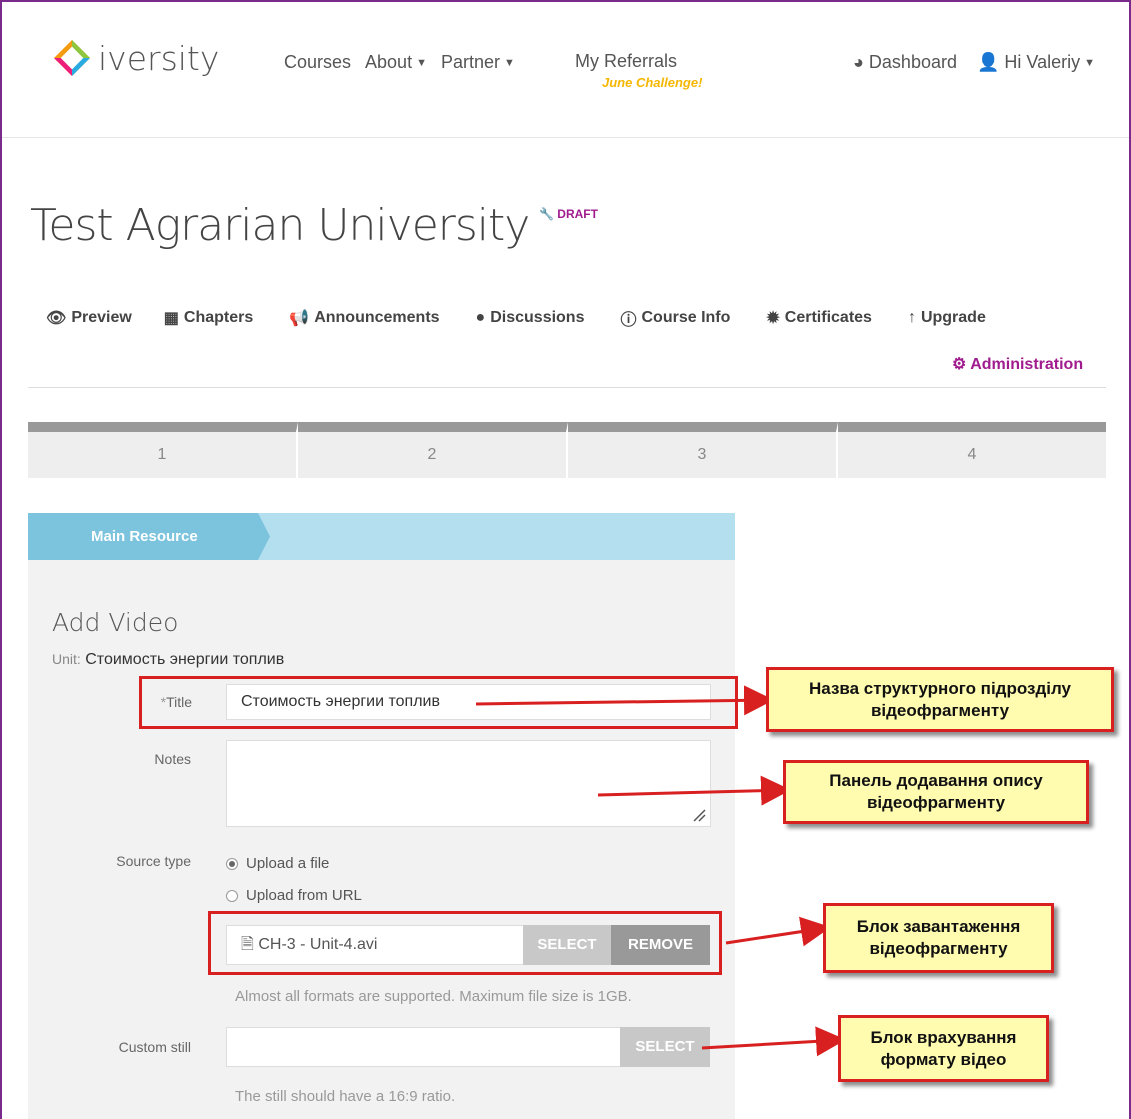 Image resolution: width=1131 pixels, height=1119 pixels. I want to click on callout-notes-line1: Панель додавання опису, so click(936, 780).